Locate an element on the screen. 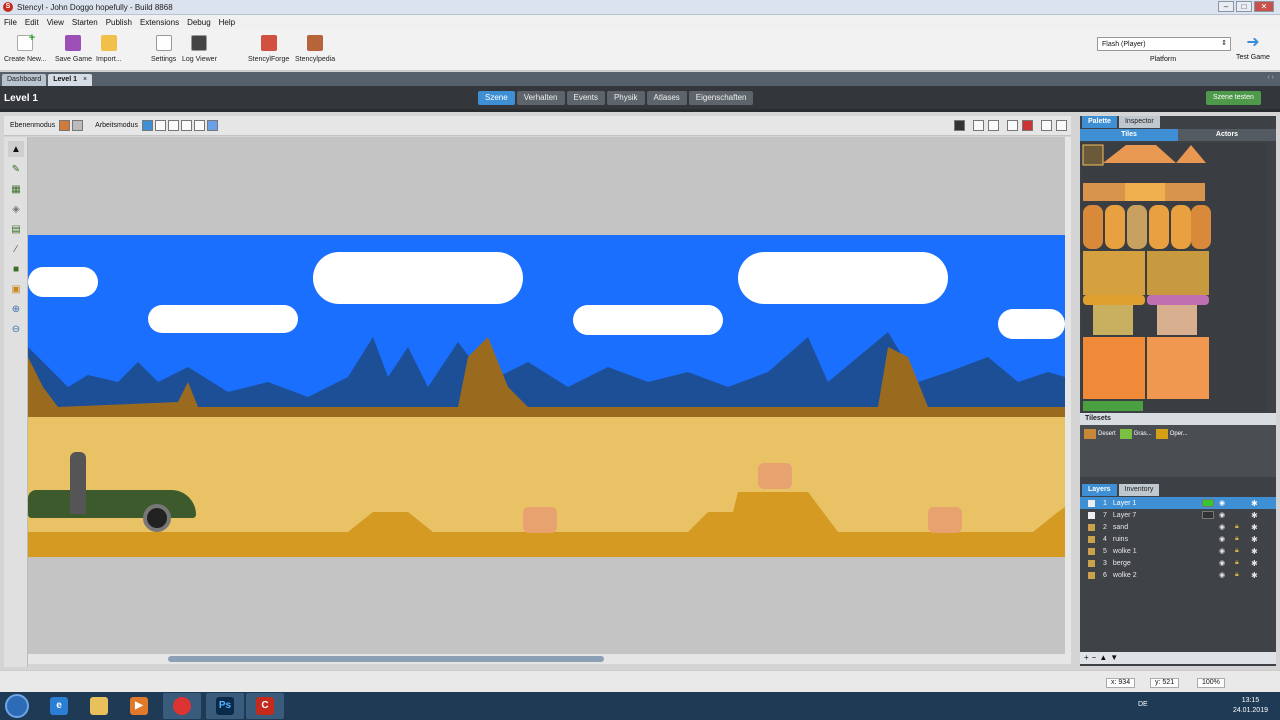  taskbar-ie: e is located at coordinates (59, 706).